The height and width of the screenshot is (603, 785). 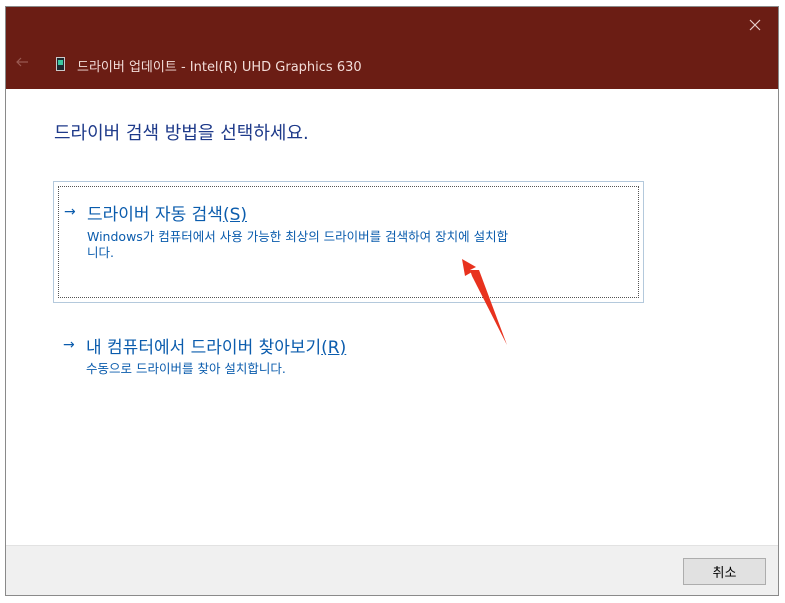 I want to click on back-button, so click(x=24, y=64).